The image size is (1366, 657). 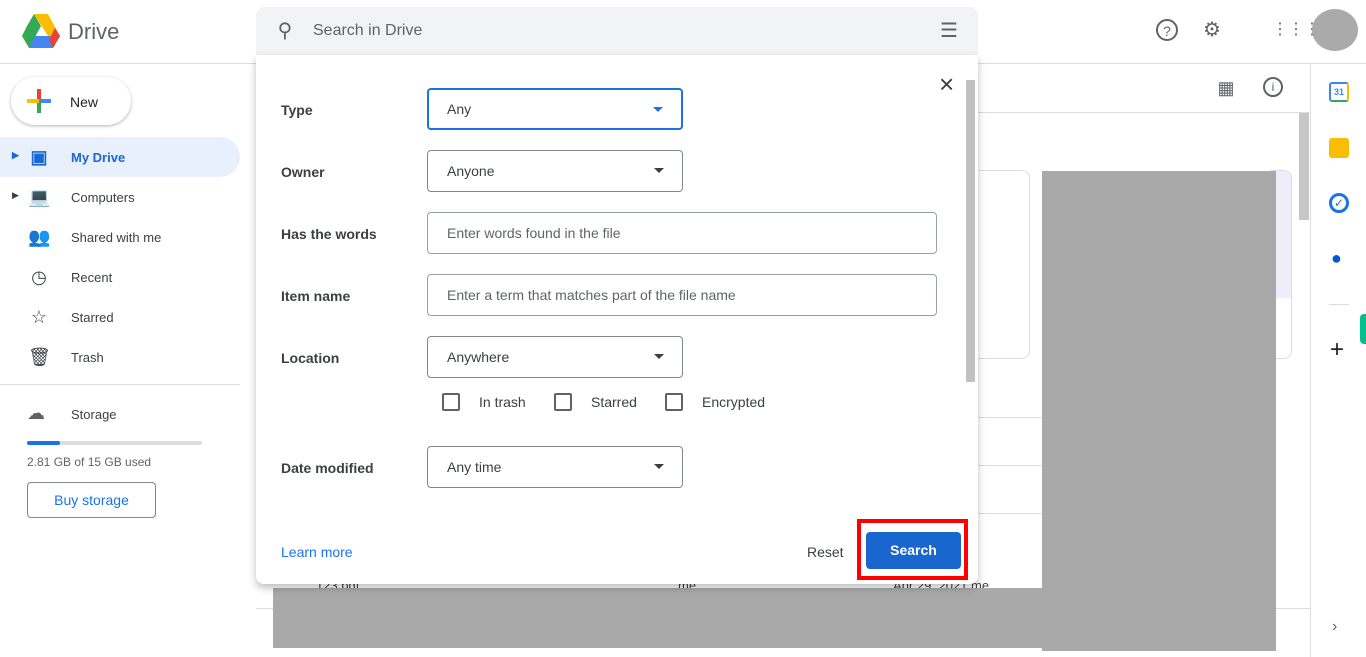 I want to click on redacted-region, so click(x=1159, y=411).